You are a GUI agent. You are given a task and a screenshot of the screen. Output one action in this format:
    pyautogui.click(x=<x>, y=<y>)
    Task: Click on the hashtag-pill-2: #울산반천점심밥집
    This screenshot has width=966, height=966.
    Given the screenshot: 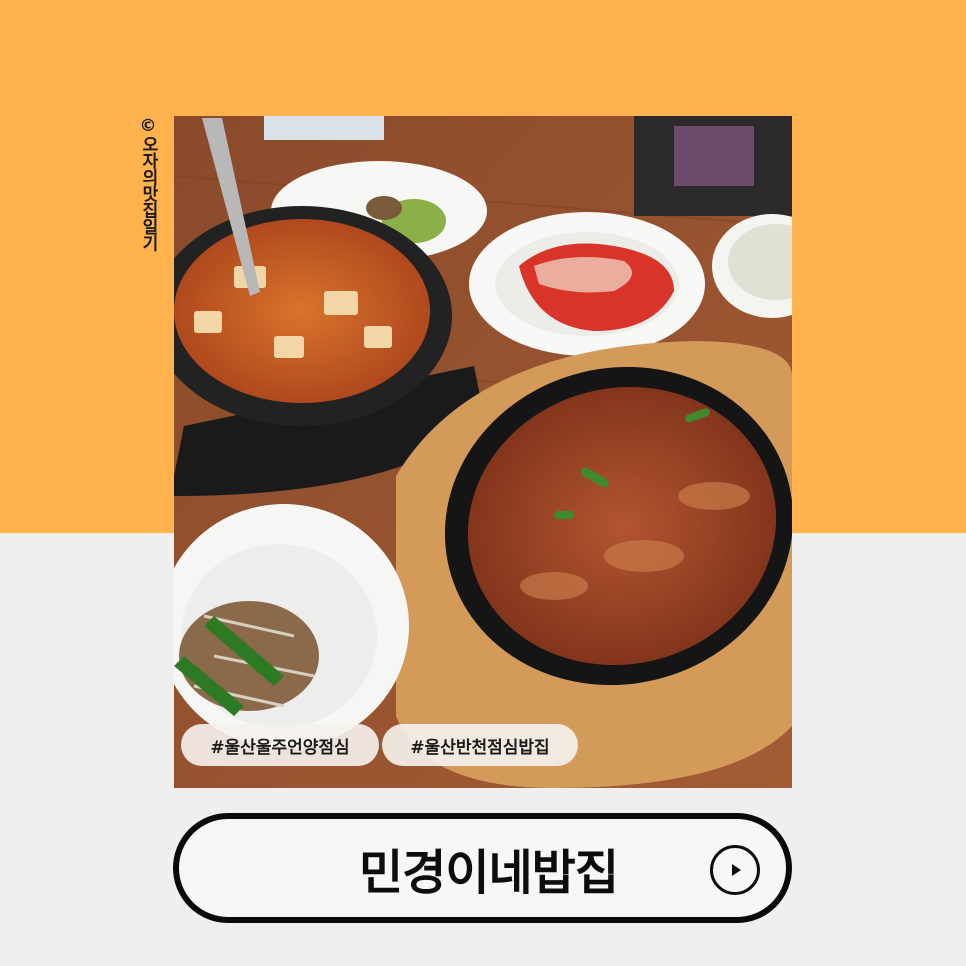 What is the action you would take?
    pyautogui.click(x=480, y=745)
    